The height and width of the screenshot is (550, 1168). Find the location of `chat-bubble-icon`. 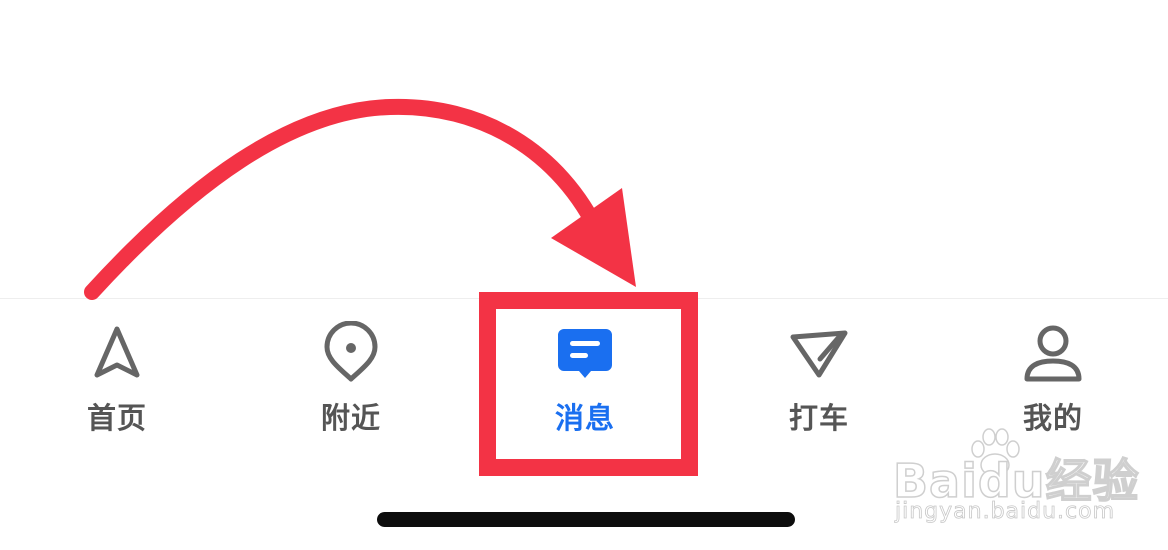

chat-bubble-icon is located at coordinates (585, 353).